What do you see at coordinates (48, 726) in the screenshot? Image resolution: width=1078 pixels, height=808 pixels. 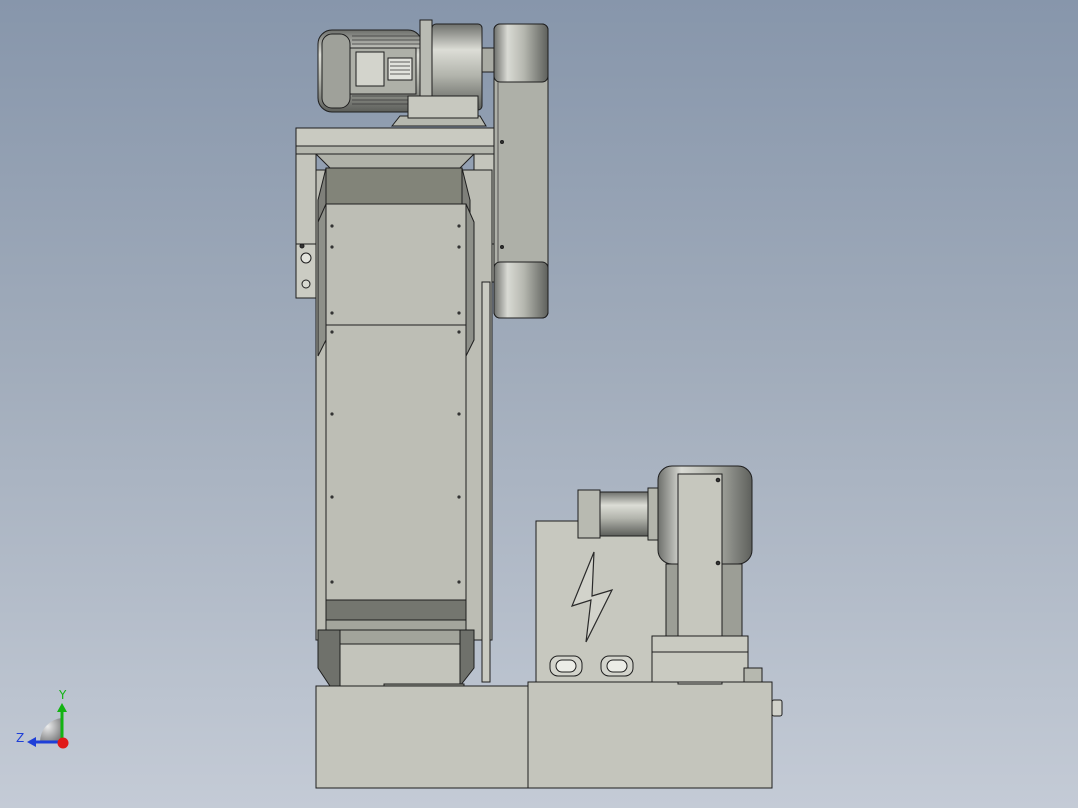 I see `coordinate-triad-icon` at bounding box center [48, 726].